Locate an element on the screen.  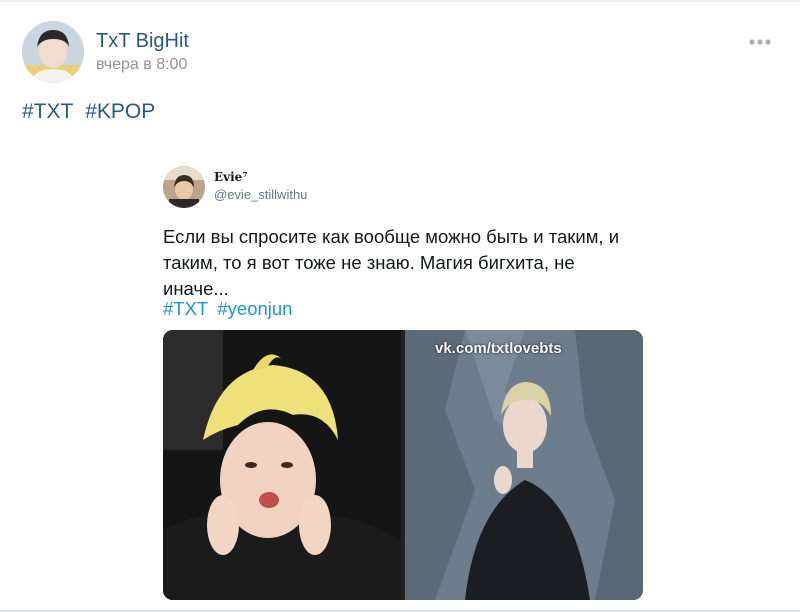
post-author-name: TxT BigHit is located at coordinates (142, 41).